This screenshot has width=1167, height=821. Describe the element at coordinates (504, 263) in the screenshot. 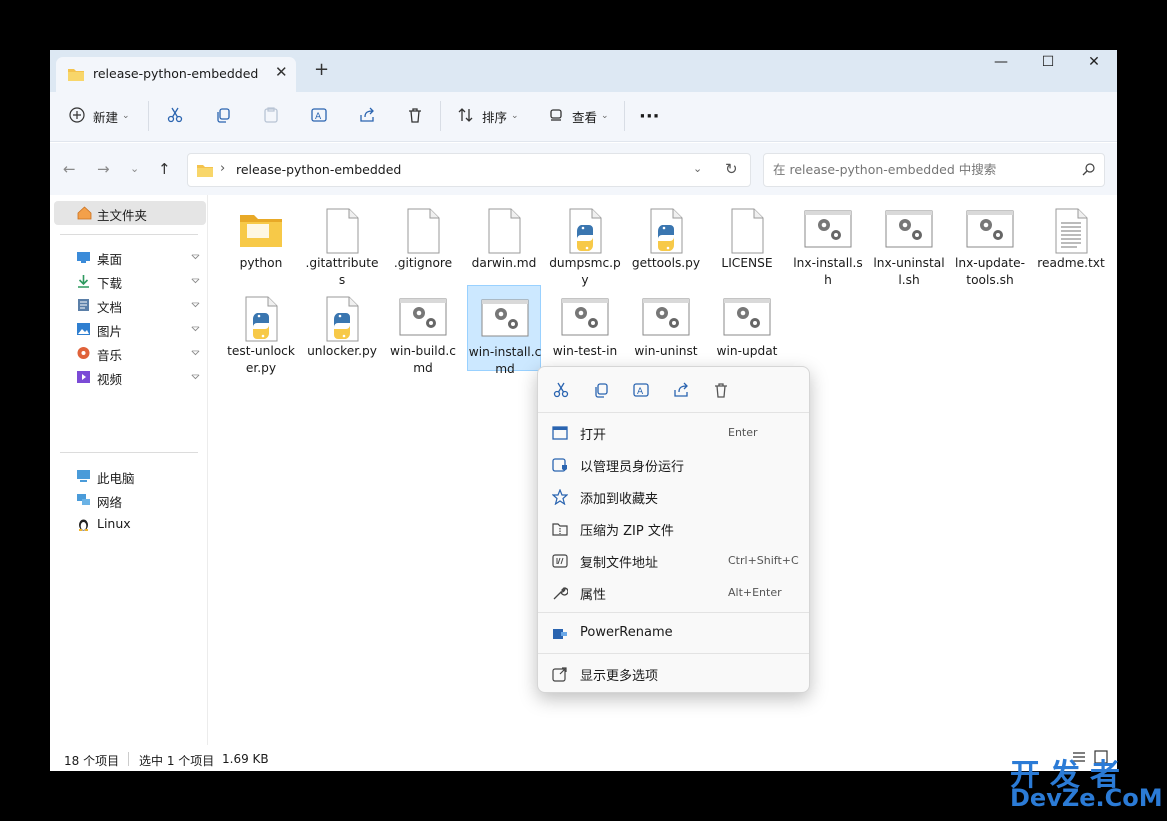

I see `file-name: darwin.md` at that location.